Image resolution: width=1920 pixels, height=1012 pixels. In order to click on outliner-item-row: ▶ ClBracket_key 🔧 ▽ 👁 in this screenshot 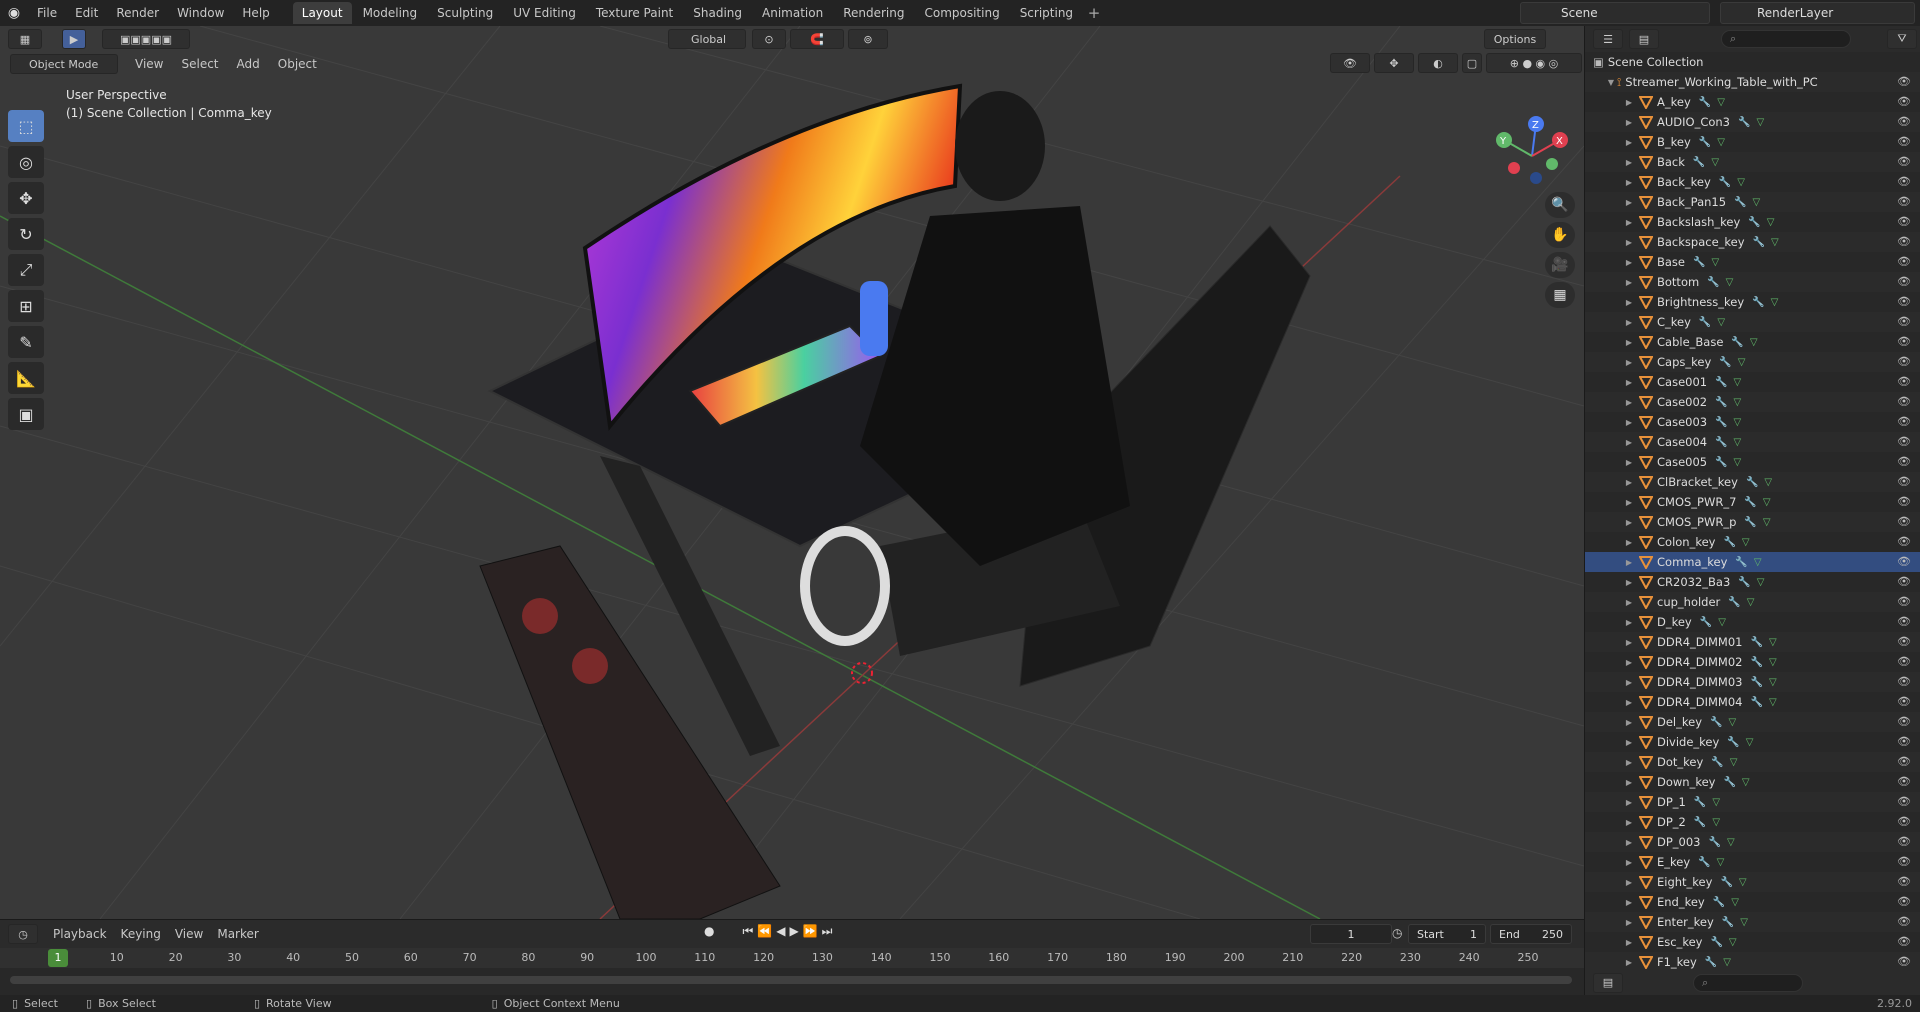, I will do `click(1752, 482)`.